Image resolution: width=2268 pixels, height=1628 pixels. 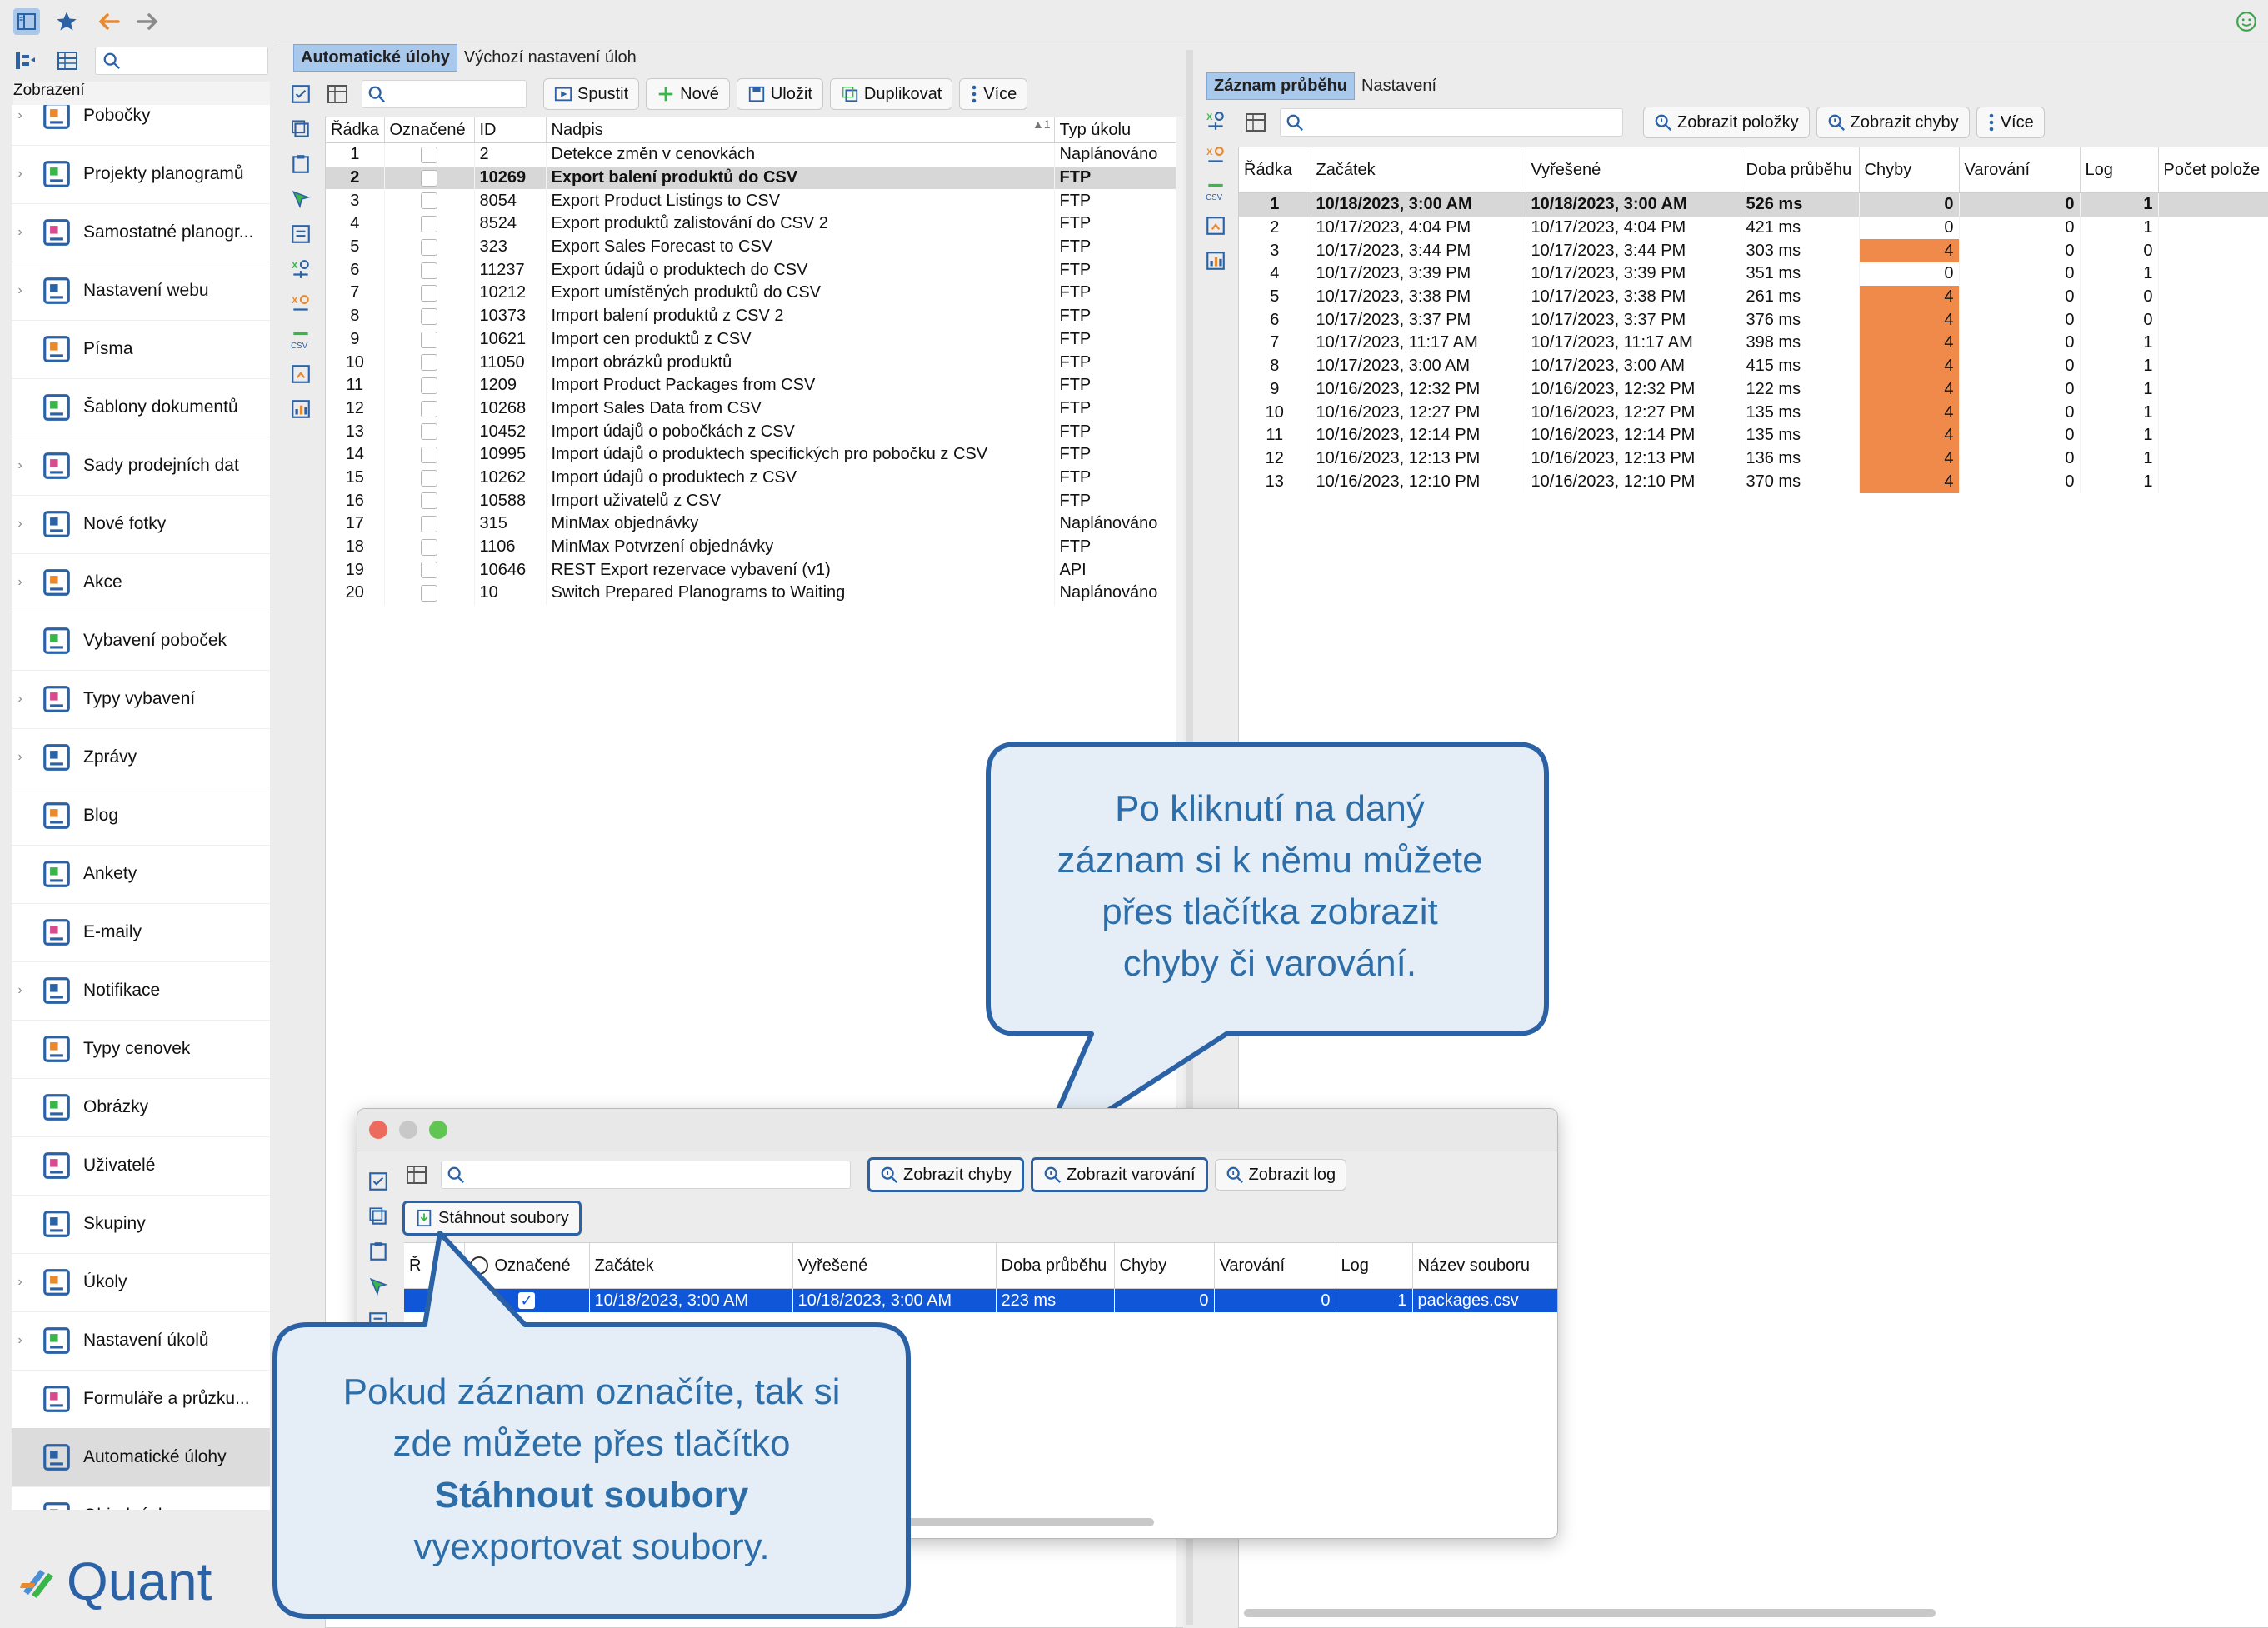 I want to click on column-header-id: ID, so click(x=510, y=130).